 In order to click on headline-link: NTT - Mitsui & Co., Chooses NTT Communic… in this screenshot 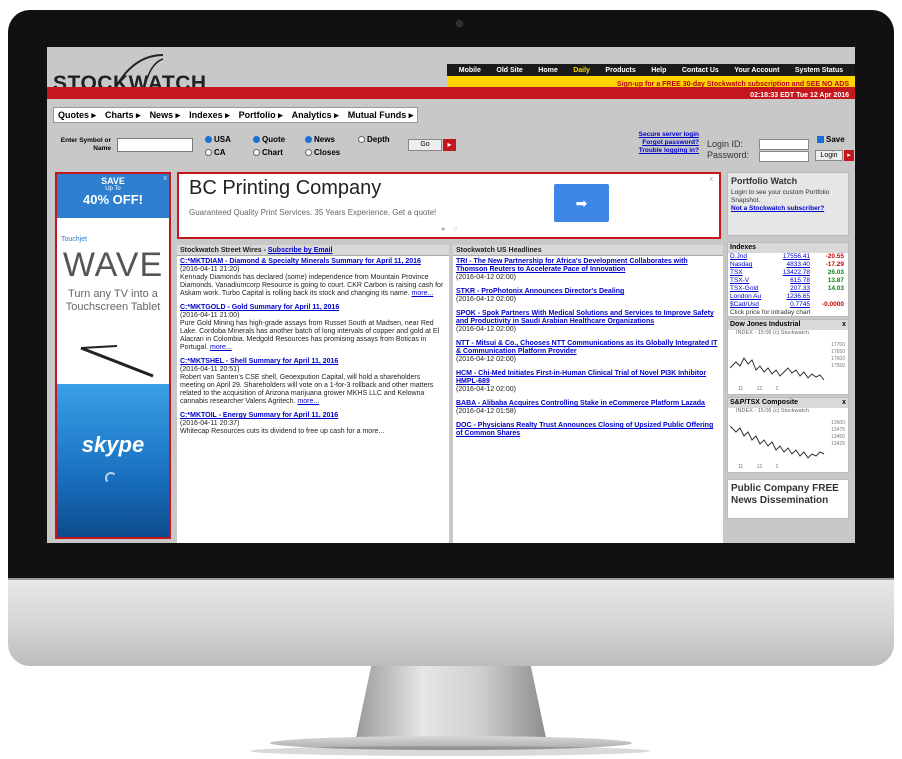, I will do `click(588, 348)`.